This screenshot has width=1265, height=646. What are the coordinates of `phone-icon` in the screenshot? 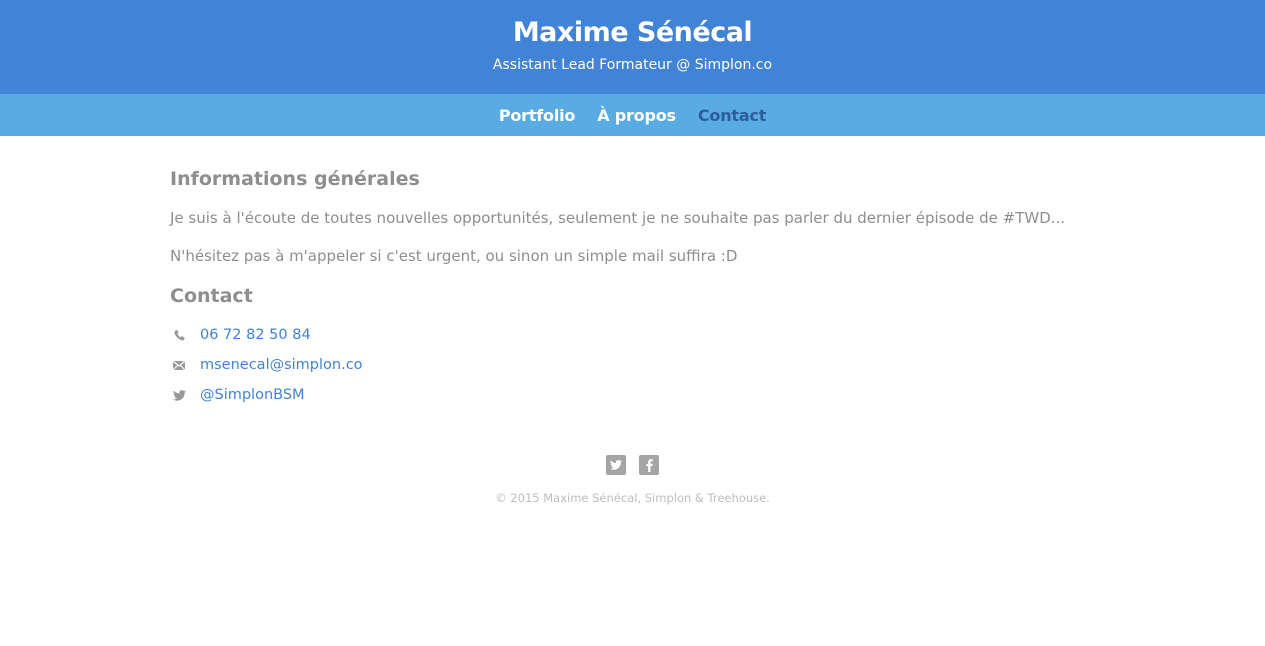 It's located at (185, 335).